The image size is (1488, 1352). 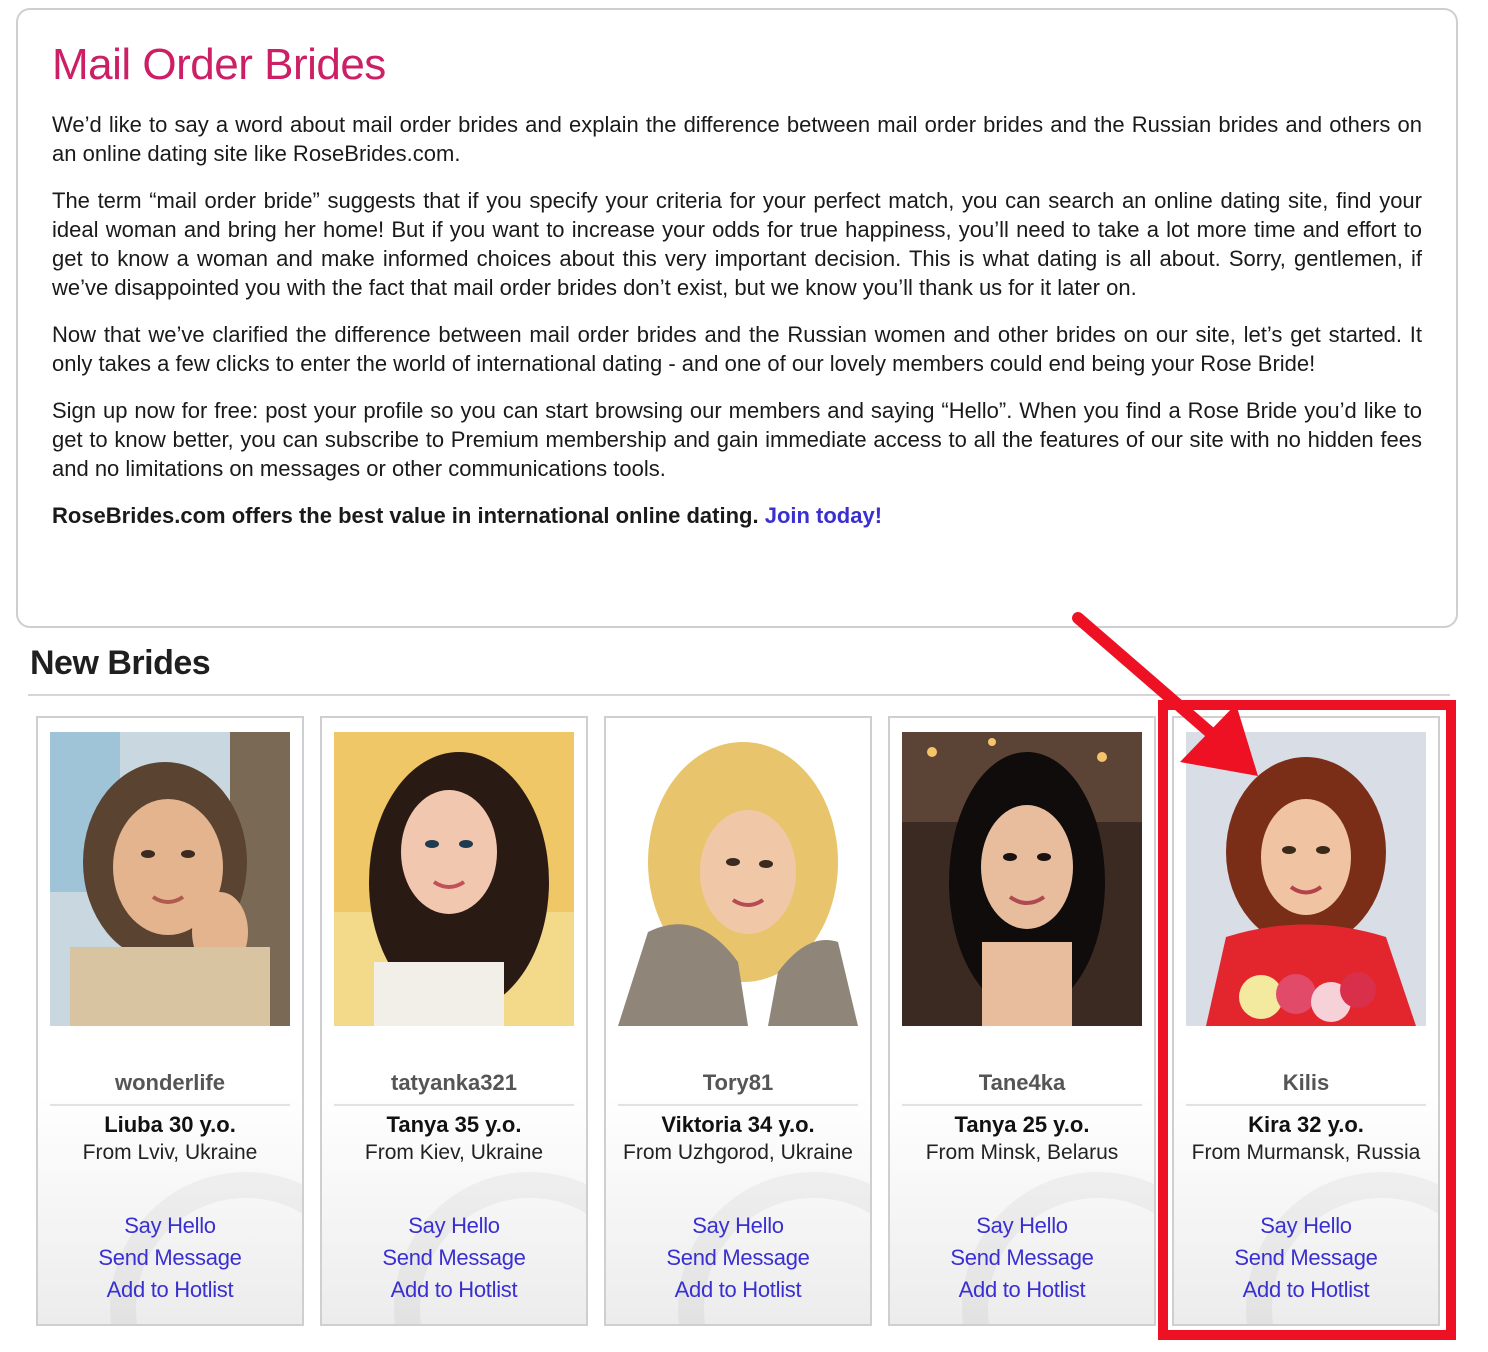 I want to click on bride-username: Tane4ka, so click(x=1022, y=1083).